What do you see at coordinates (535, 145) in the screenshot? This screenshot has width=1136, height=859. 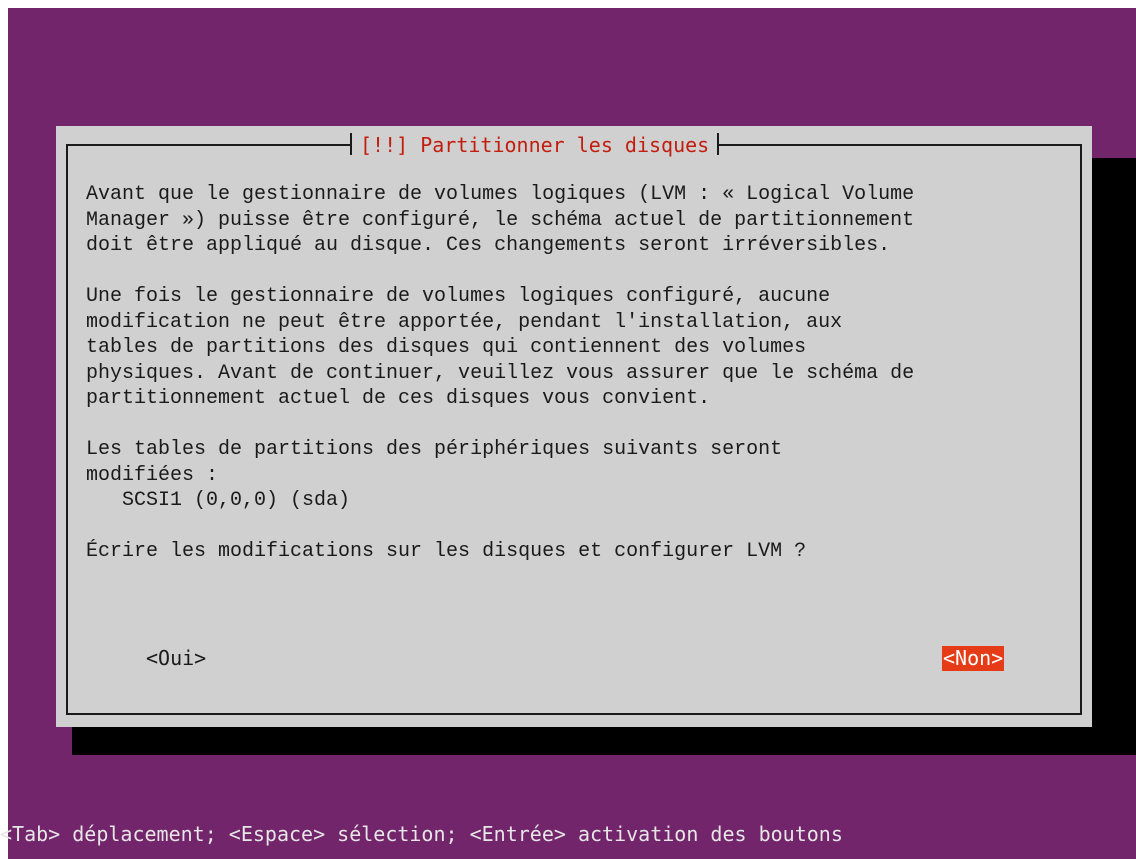 I see `dialog-title: [!!] Partitionner les disques` at bounding box center [535, 145].